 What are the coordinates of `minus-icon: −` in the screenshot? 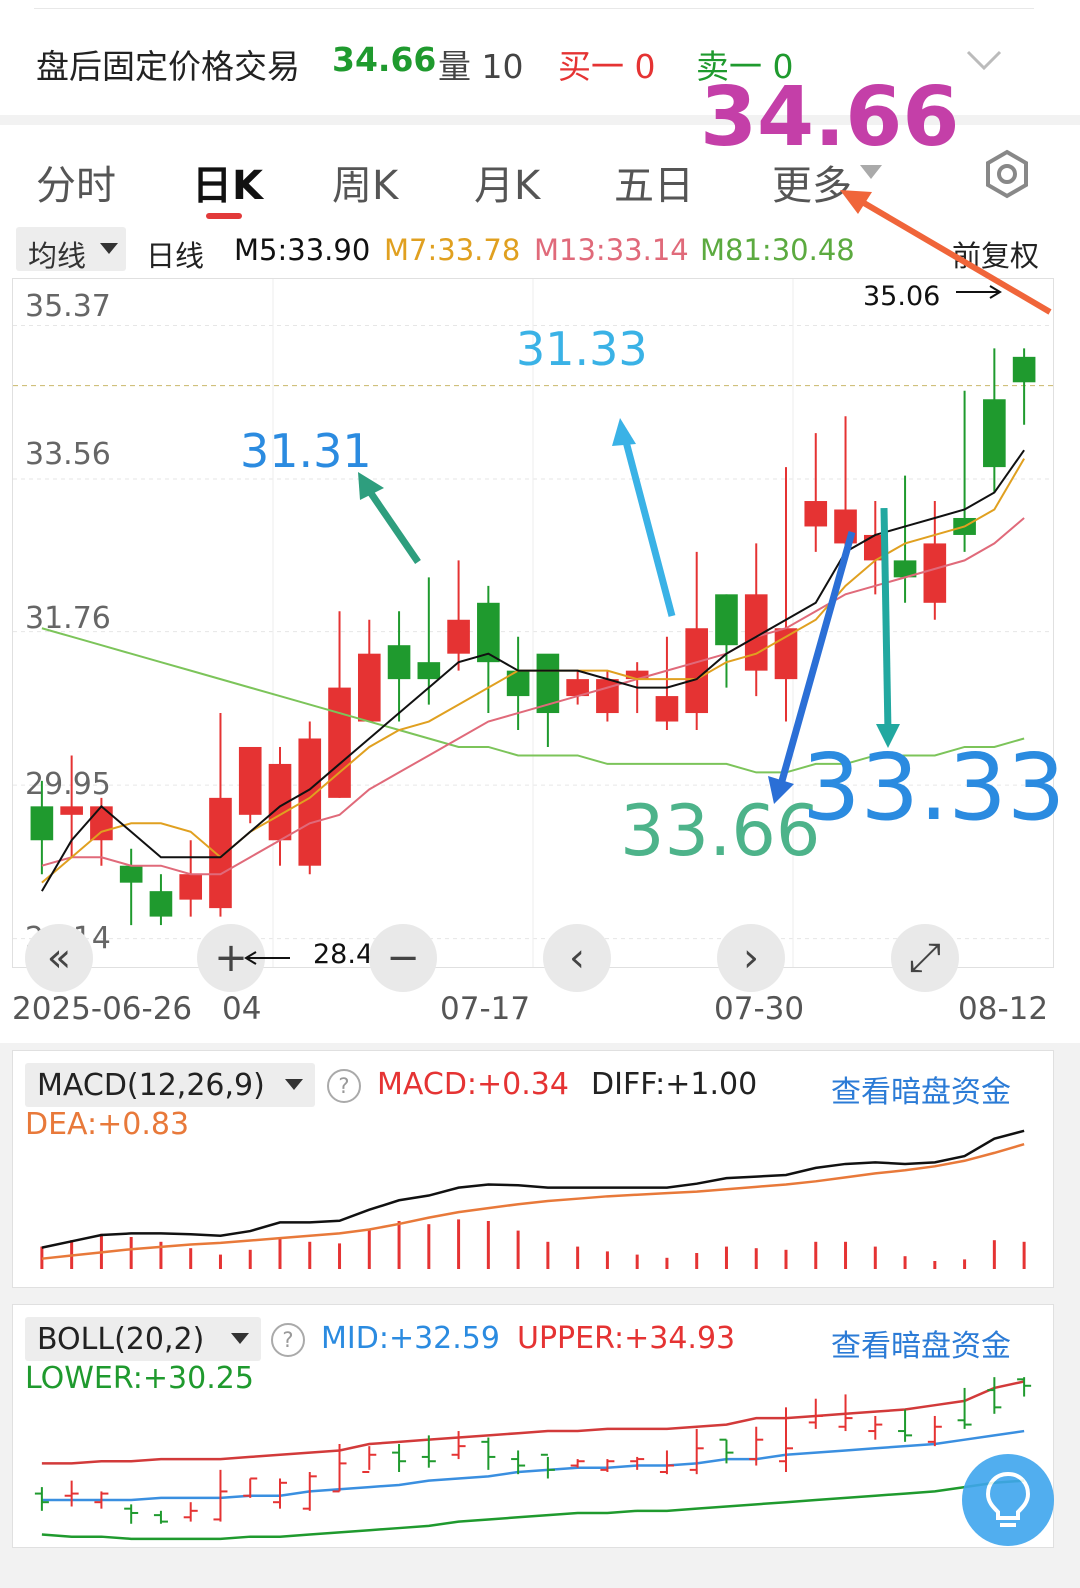 It's located at (403, 958).